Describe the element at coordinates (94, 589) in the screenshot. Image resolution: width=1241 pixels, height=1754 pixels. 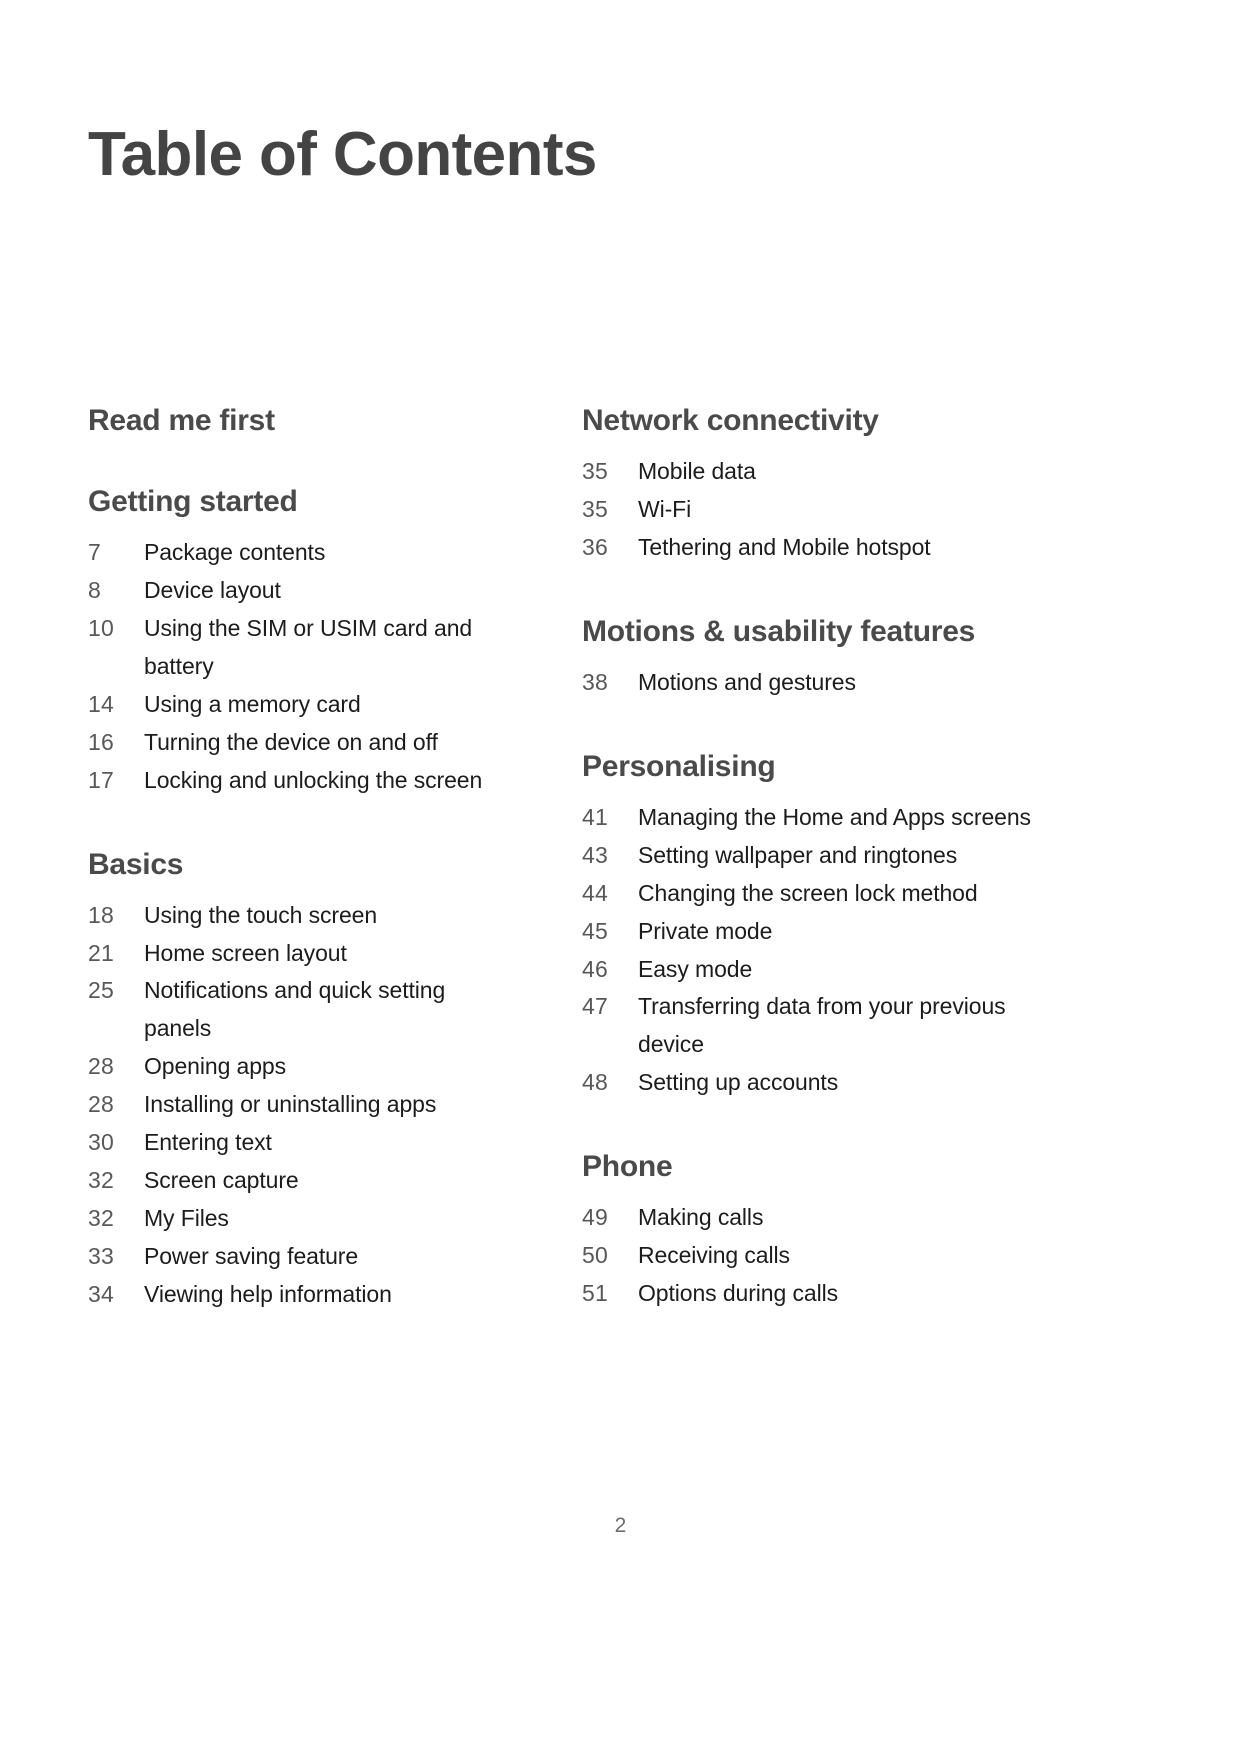
I see `toc-entry-page-number: 8` at that location.